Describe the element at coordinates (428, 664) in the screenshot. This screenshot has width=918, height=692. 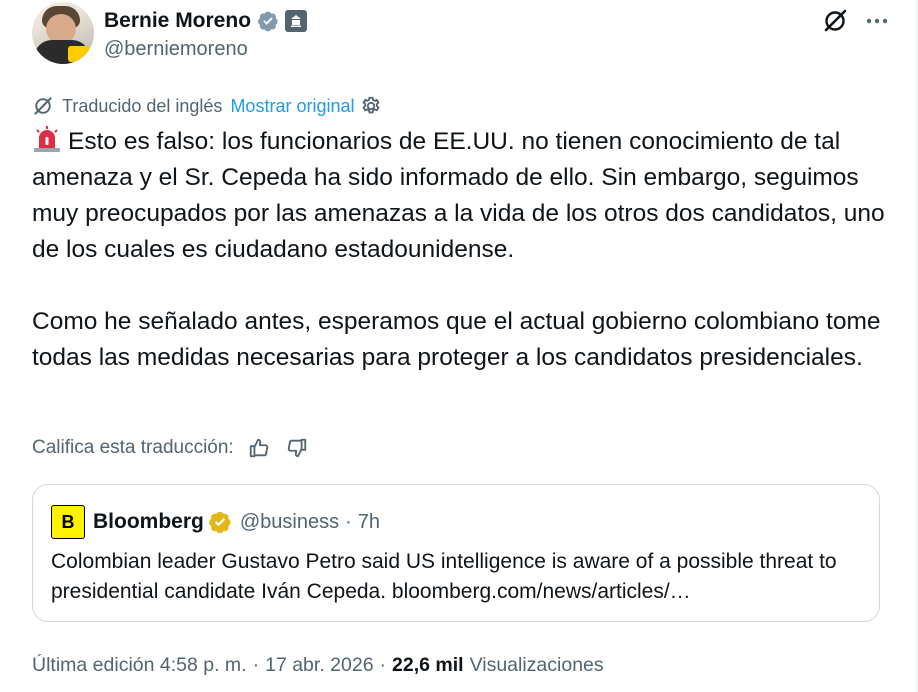
I see `views-count: 22,6 mil` at that location.